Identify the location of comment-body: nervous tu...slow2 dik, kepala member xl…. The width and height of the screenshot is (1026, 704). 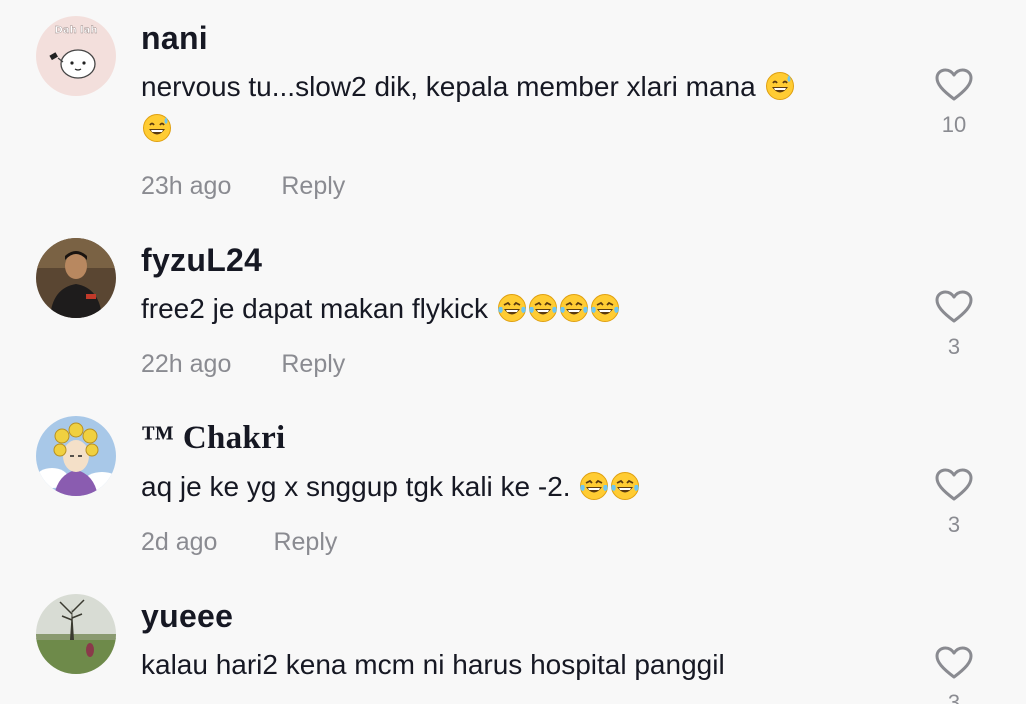
(448, 86).